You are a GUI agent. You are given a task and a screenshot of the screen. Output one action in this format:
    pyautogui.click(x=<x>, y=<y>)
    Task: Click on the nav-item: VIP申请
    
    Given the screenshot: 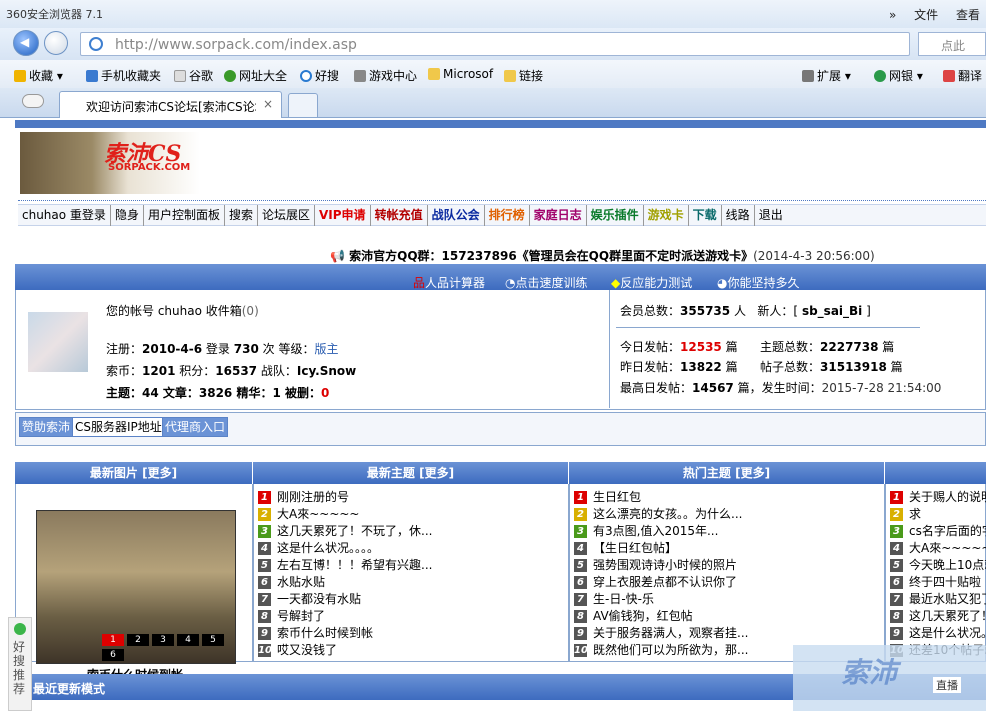 What is the action you would take?
    pyautogui.click(x=343, y=215)
    